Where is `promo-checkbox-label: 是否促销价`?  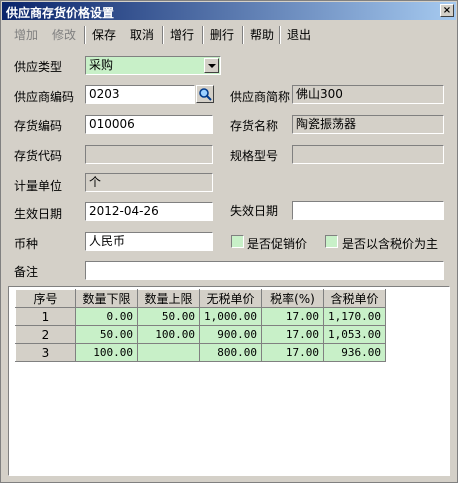 promo-checkbox-label: 是否促销价 is located at coordinates (277, 244).